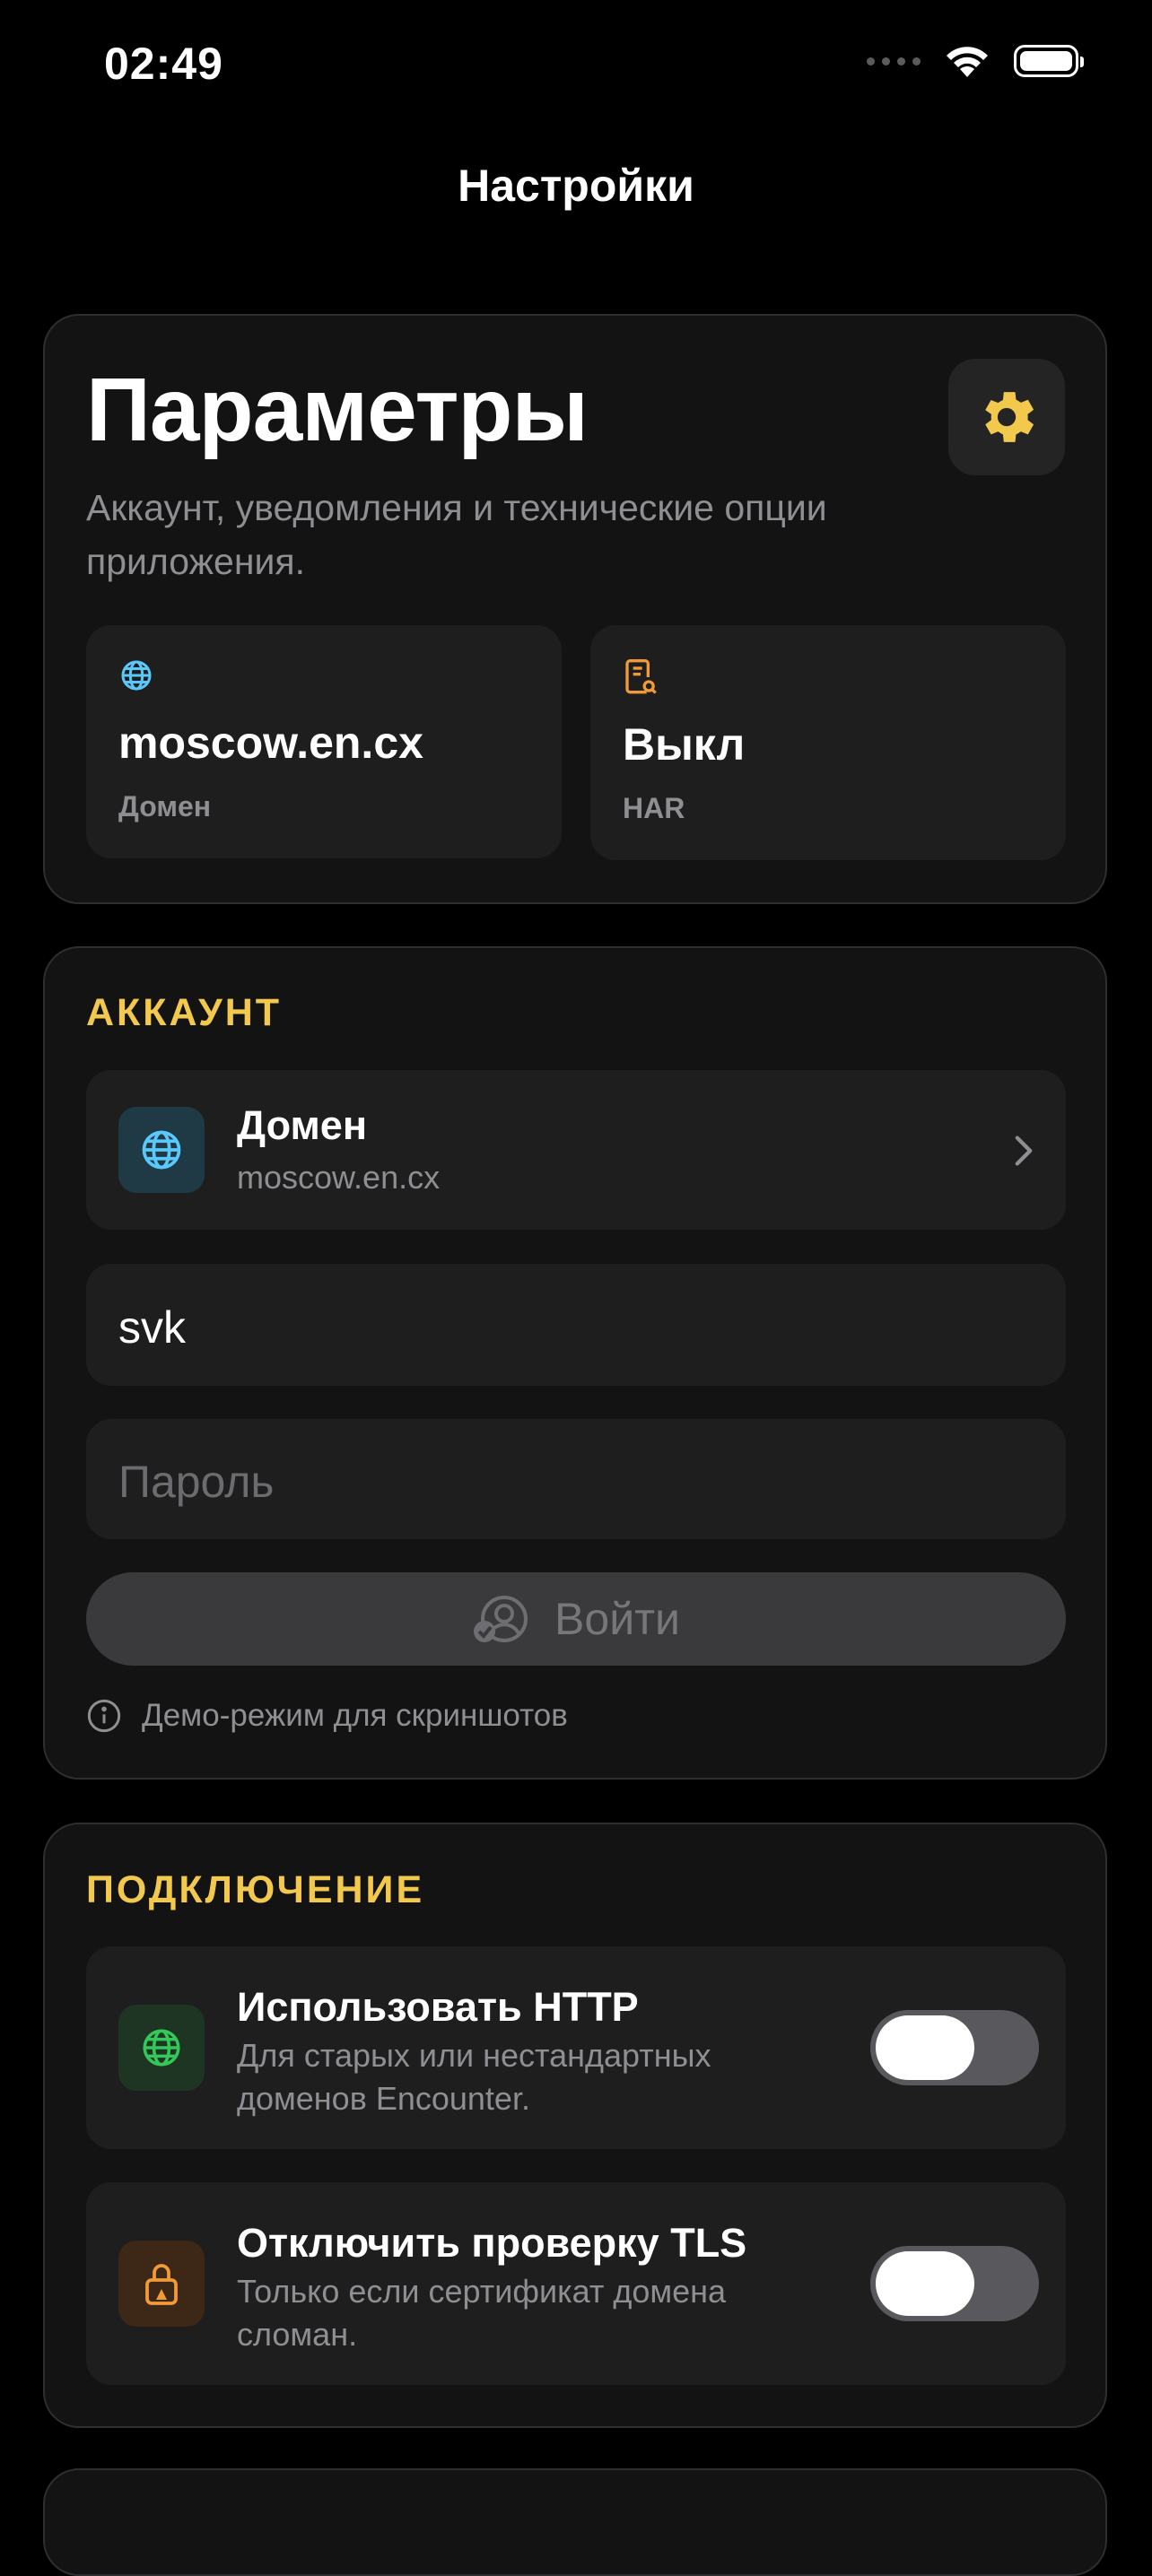 The image size is (1152, 2576). I want to click on login-button: Войти, so click(576, 1619).